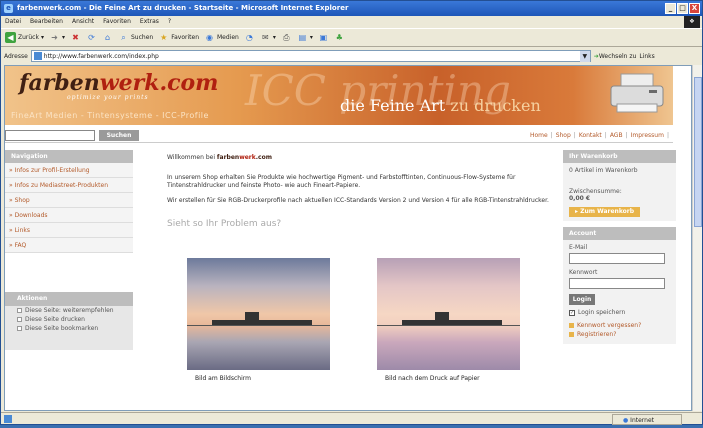  What do you see at coordinates (24, 37) in the screenshot?
I see `back-button: ◀ Zurück ▾` at bounding box center [24, 37].